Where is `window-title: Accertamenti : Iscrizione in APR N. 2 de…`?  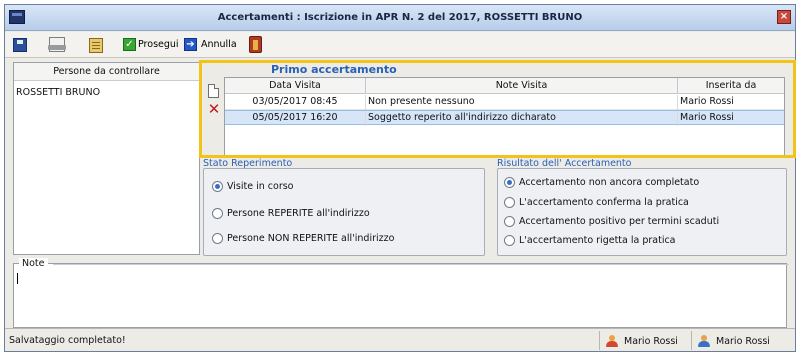
window-title: Accertamenti : Iscrizione in APR N. 2 de… is located at coordinates (400, 17).